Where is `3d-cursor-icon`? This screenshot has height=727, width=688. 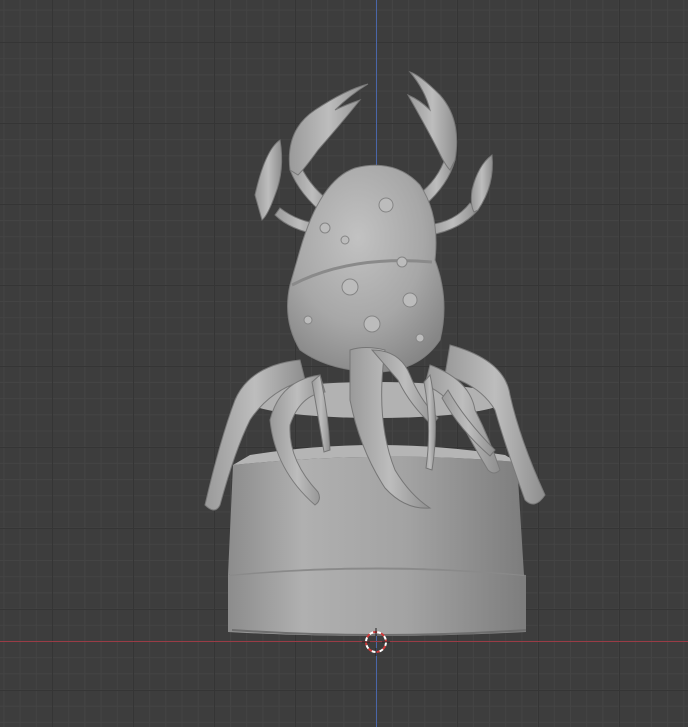
3d-cursor-icon is located at coordinates (376, 642).